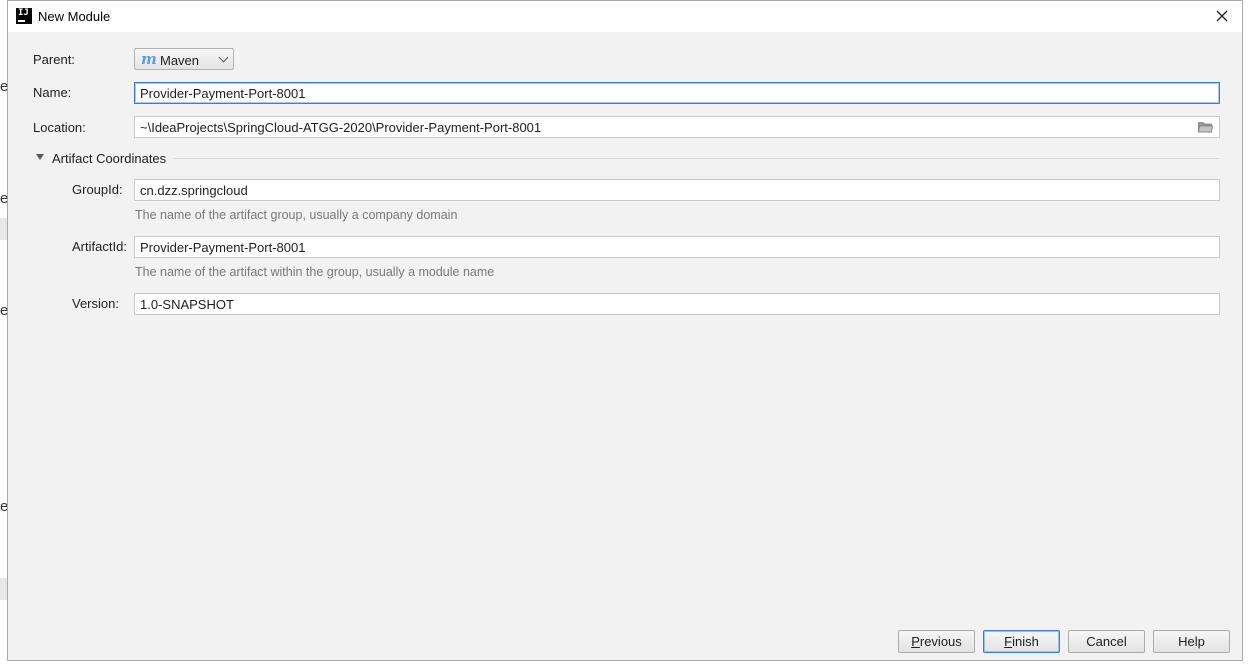  I want to click on version-label: Version:, so click(95, 303).